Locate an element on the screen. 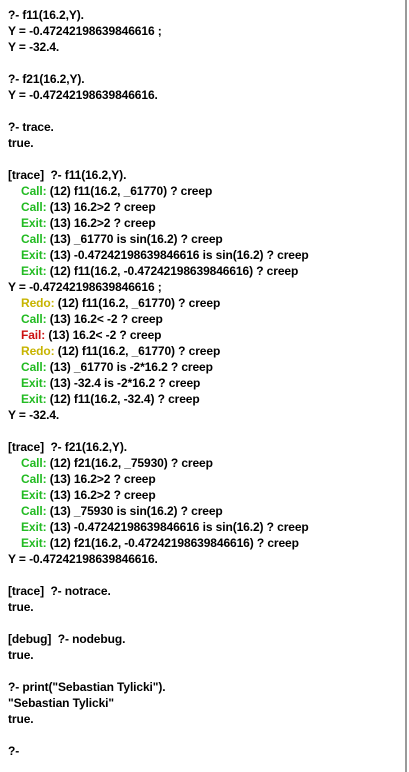 The image size is (409, 772). trace-line: Call: (12) f21(16.2, _75930) ? creep is located at coordinates (202, 463).